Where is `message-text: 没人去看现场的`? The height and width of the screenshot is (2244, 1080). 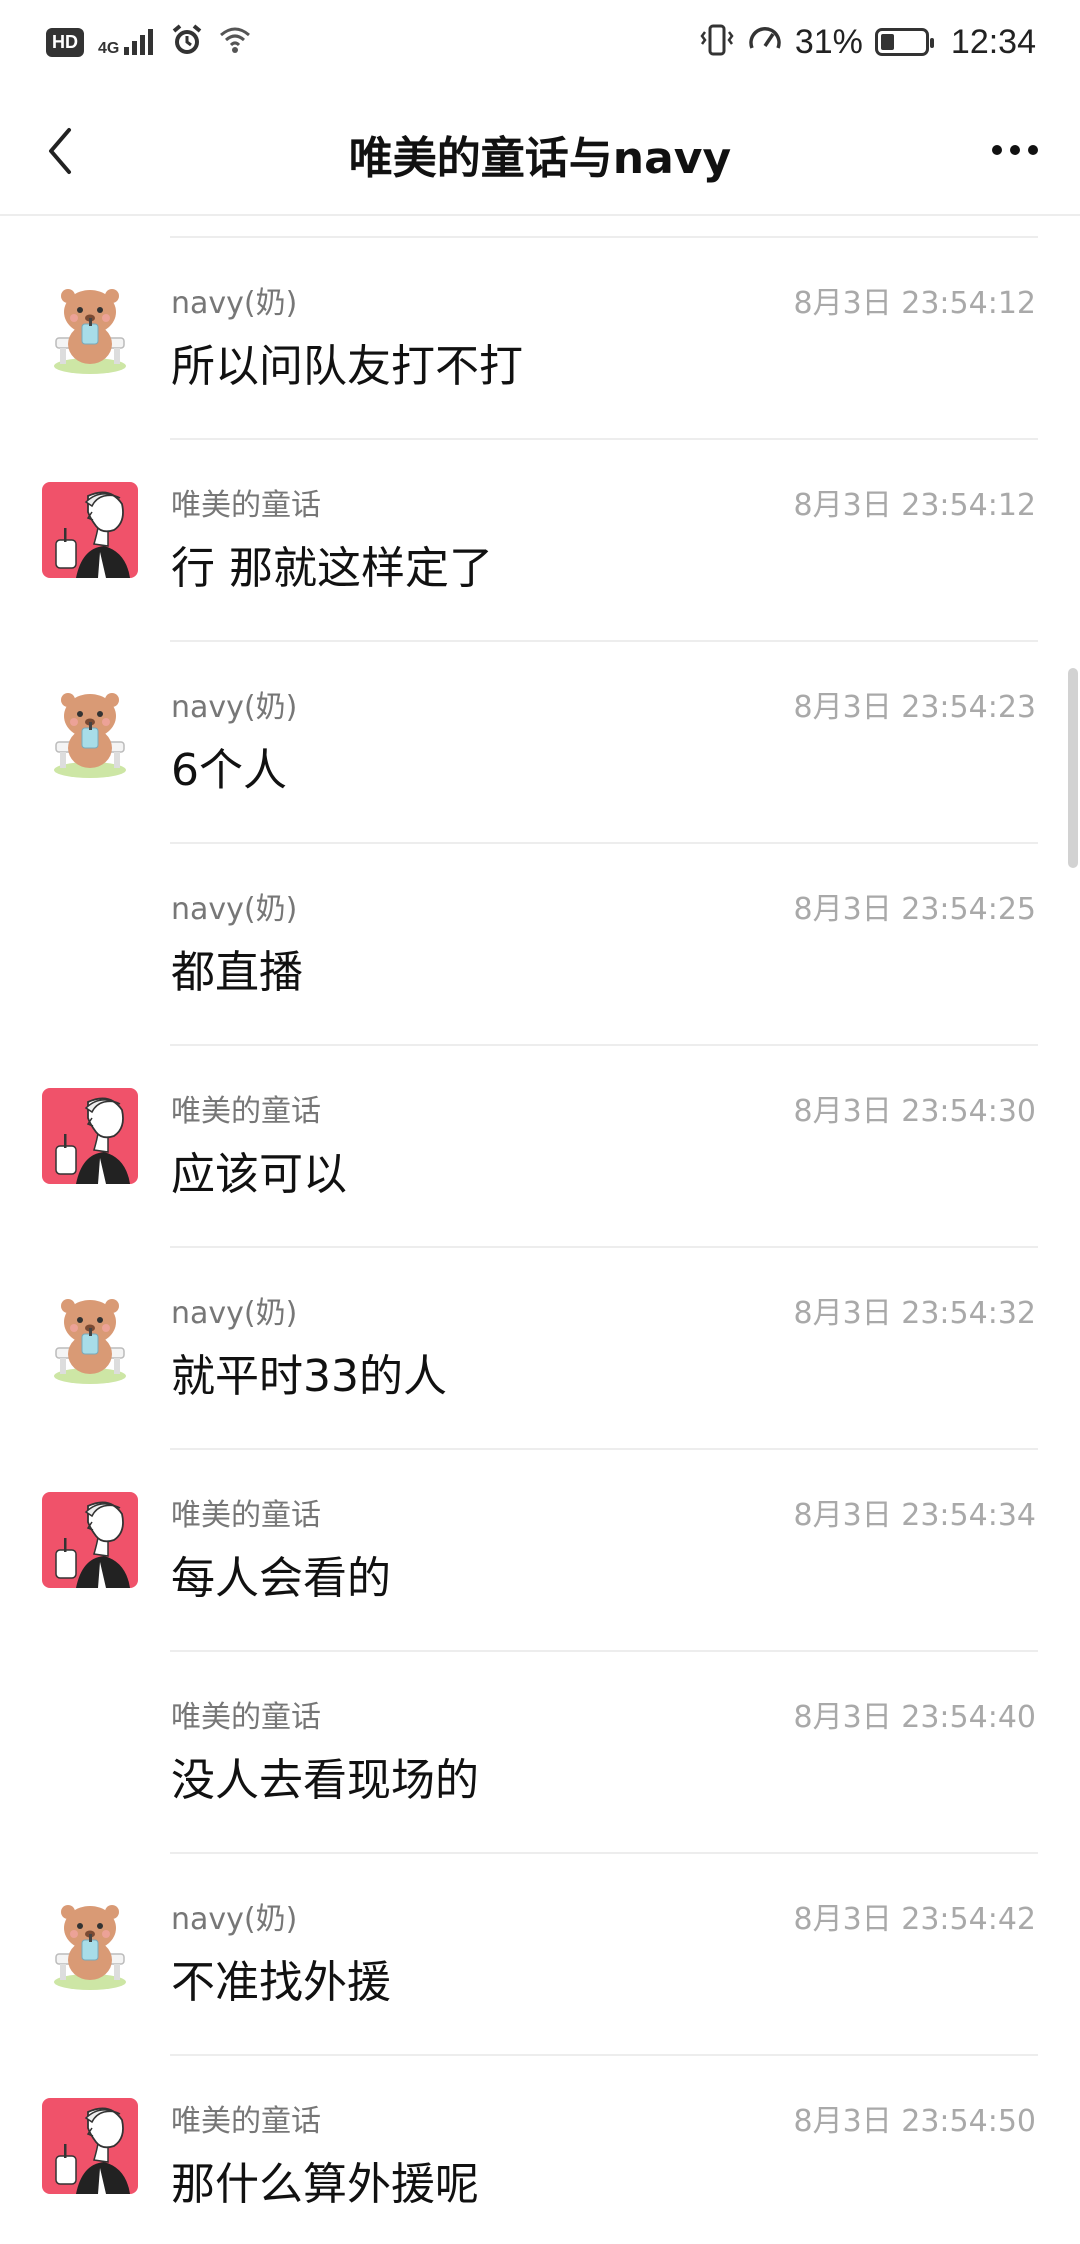
message-text: 没人去看现场的 is located at coordinates (325, 1780).